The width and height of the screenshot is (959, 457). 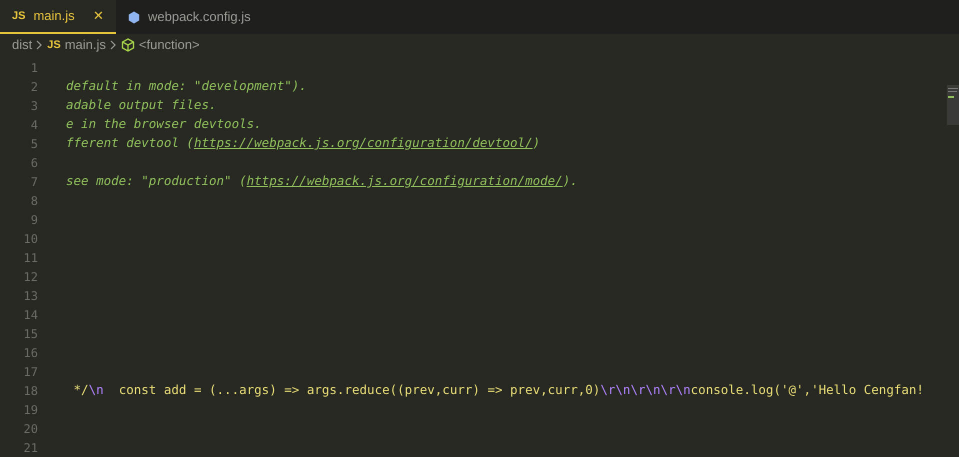 What do you see at coordinates (303, 143) in the screenshot?
I see `code-line: fferent devtool (https://webpack.js.org/configuration/devtool/)` at bounding box center [303, 143].